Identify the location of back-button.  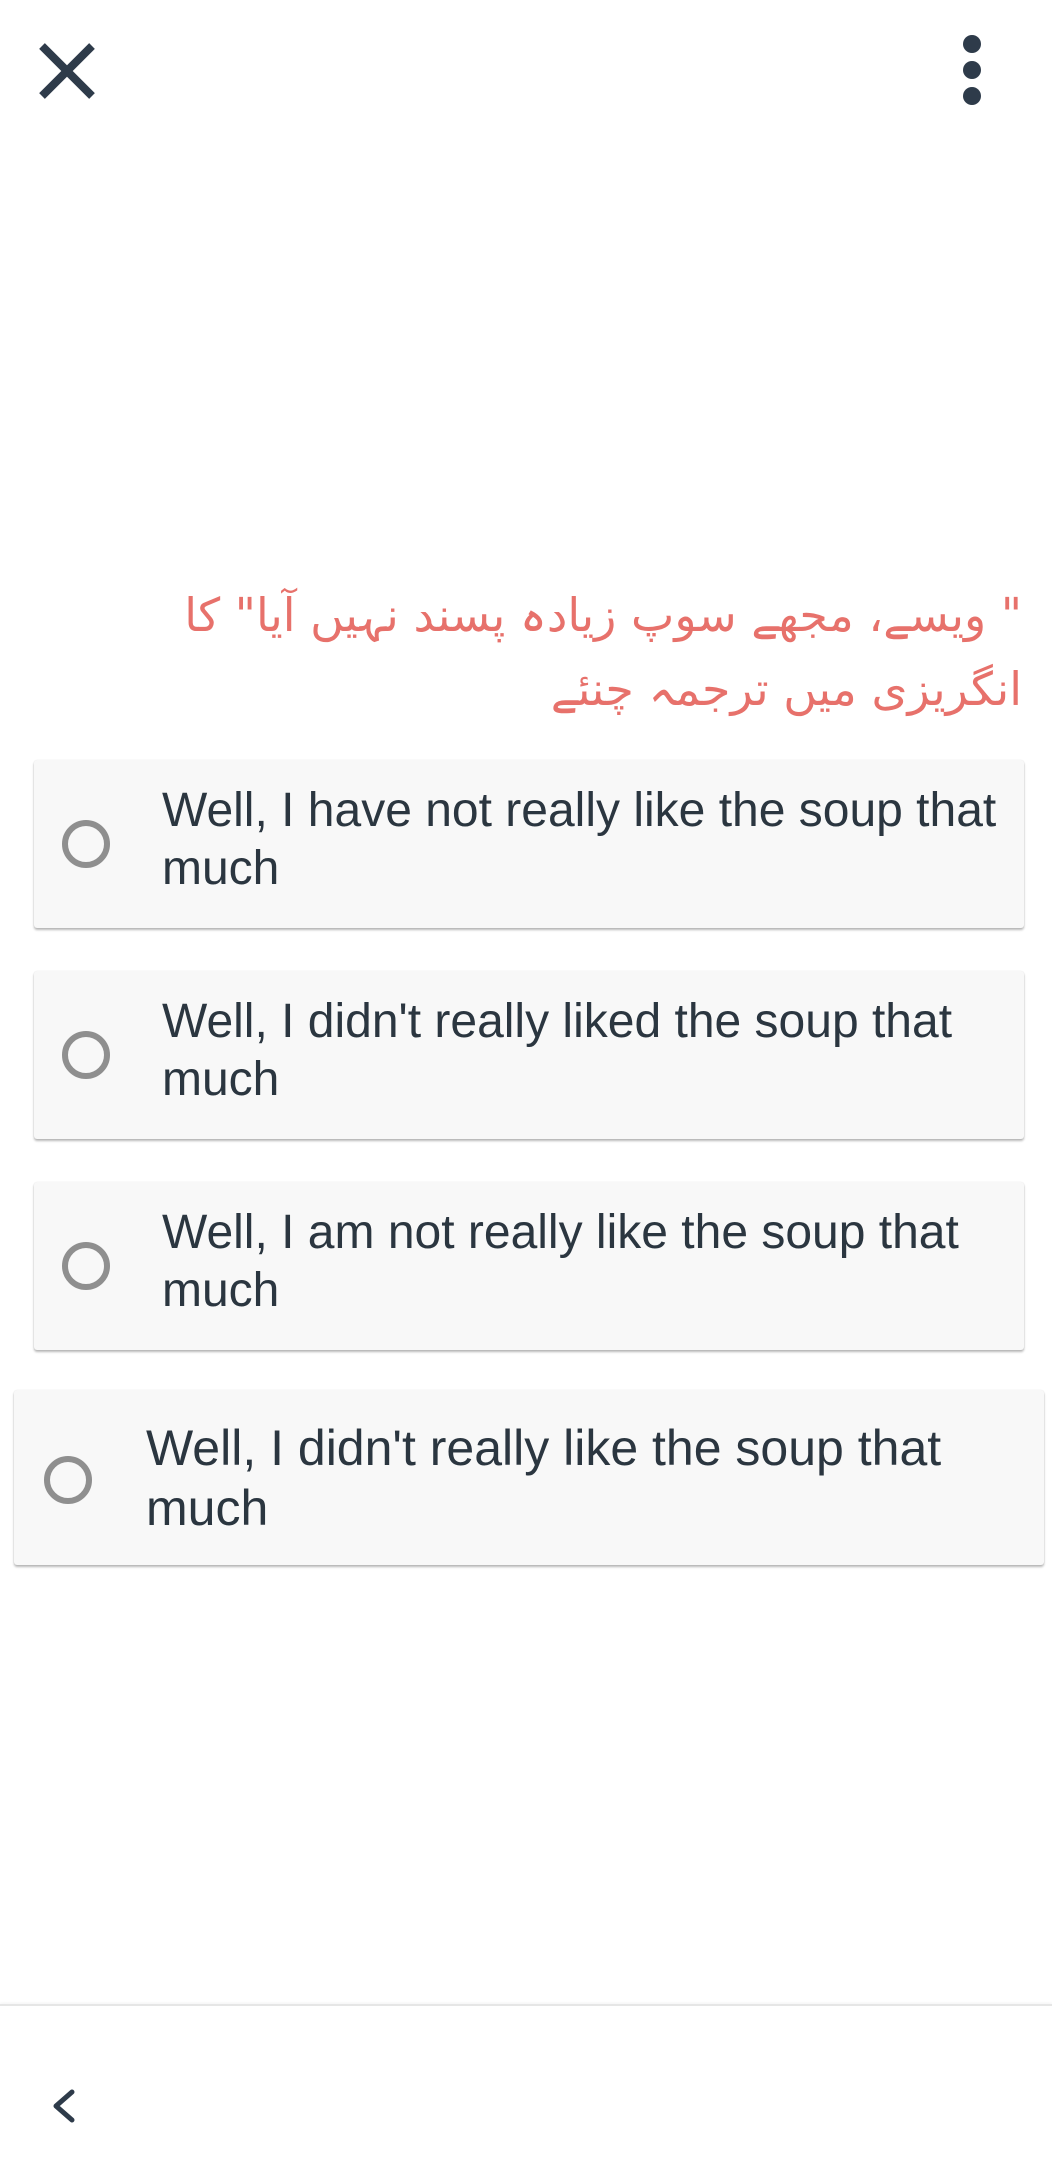
(64, 2106).